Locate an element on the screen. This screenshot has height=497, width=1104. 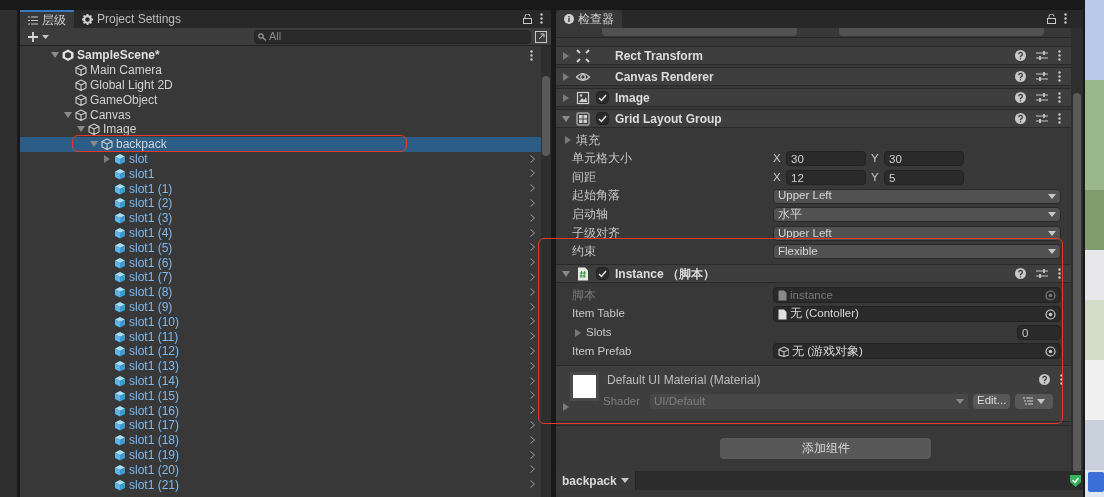
dropdown: 水平 is located at coordinates (917, 215).